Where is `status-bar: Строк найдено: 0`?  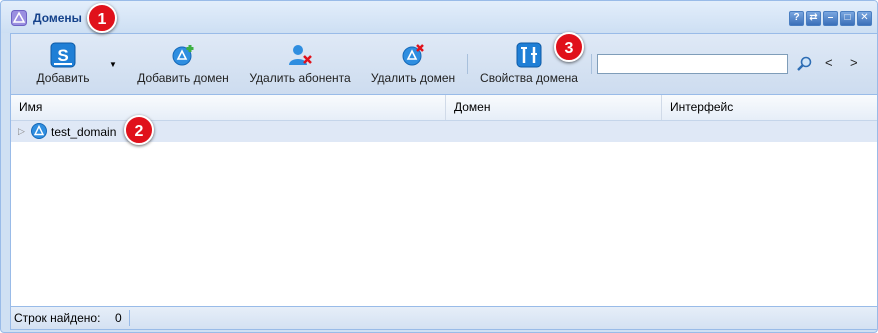
status-bar: Строк найдено: 0 is located at coordinates (444, 317).